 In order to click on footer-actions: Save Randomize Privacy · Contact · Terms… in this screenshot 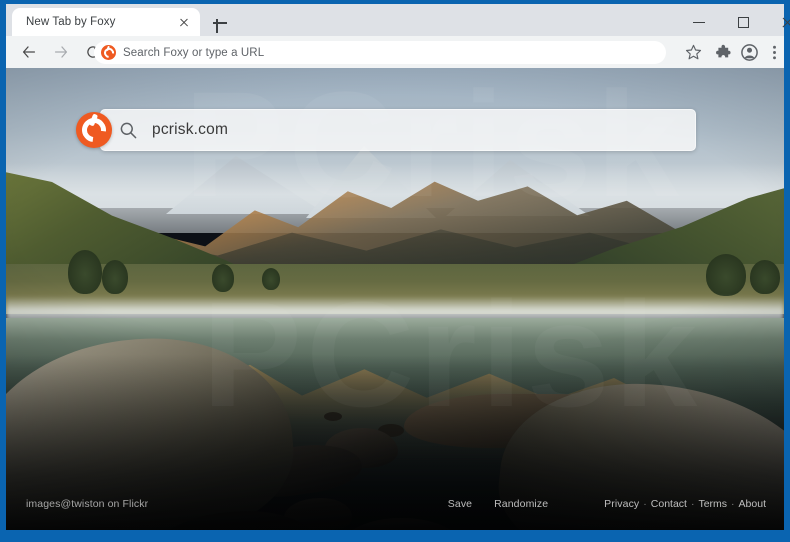, I will do `click(596, 504)`.